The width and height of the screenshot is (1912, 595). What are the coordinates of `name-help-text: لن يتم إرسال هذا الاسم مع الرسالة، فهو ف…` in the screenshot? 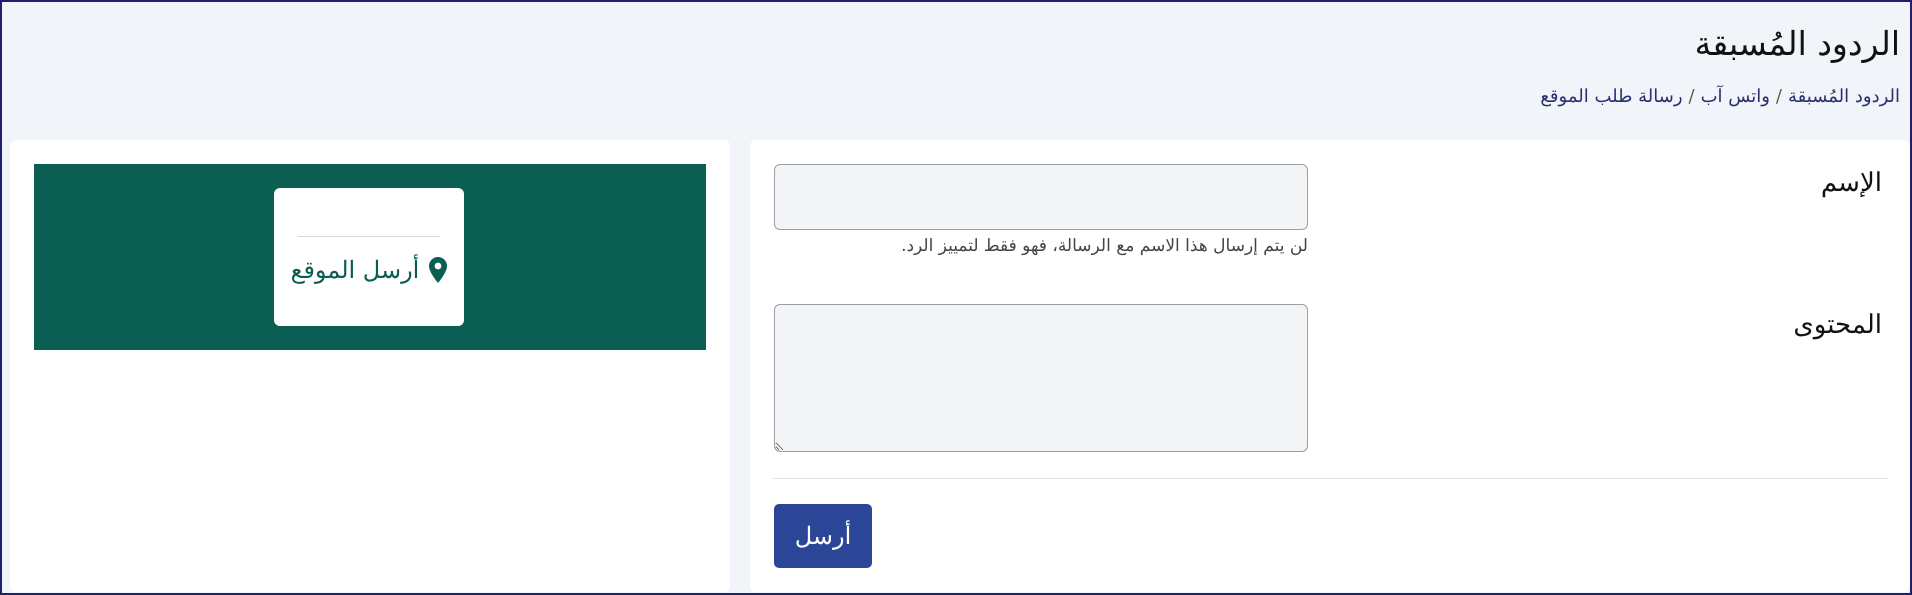 It's located at (1104, 246).